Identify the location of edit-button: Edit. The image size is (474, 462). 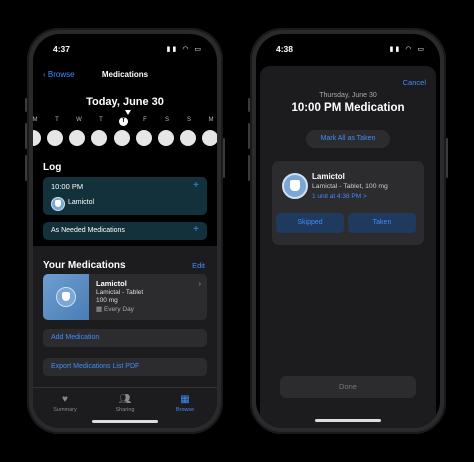
(198, 265).